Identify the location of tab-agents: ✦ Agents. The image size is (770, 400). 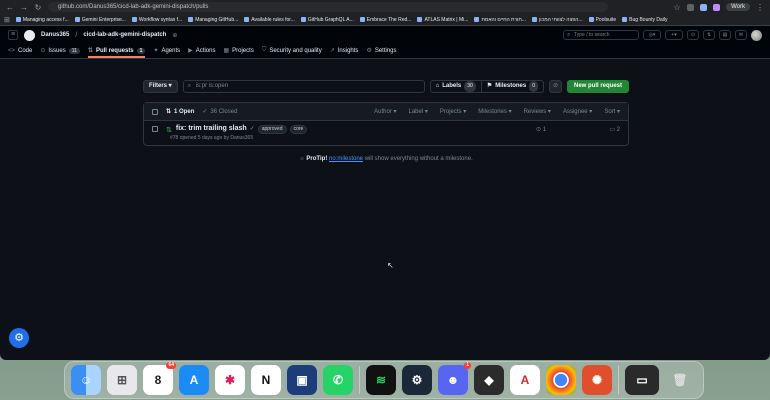
(166, 52).